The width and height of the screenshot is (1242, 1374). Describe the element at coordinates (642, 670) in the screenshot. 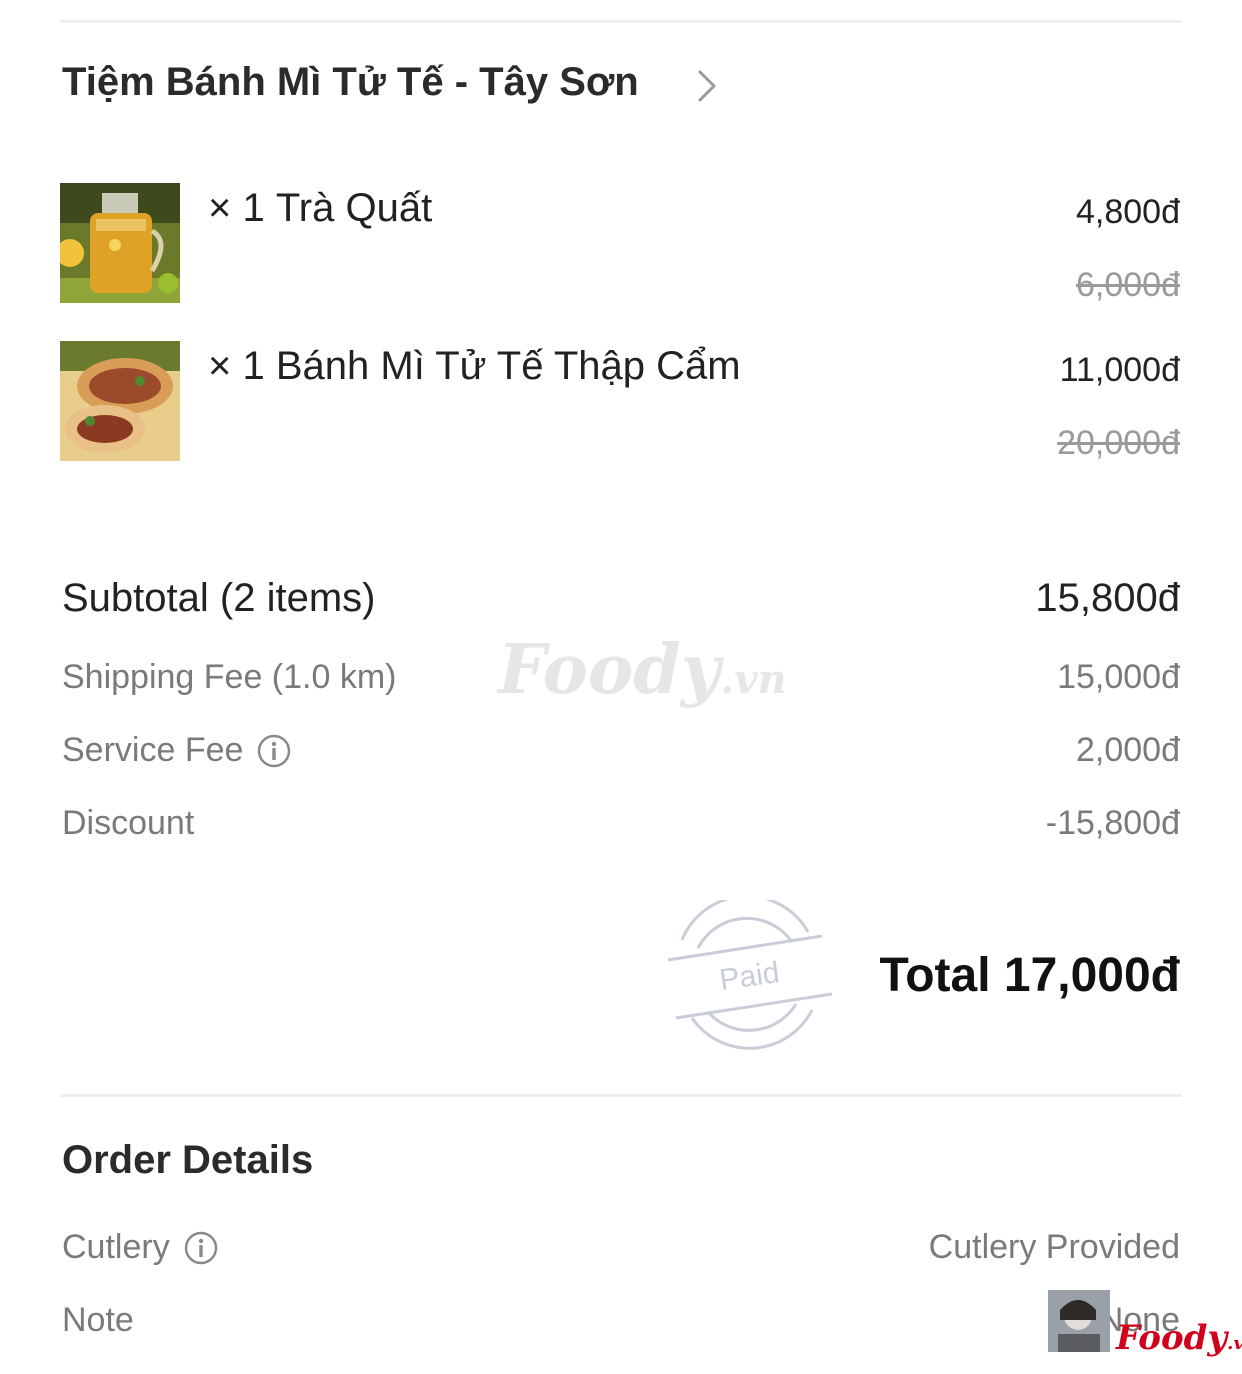

I see `foody-watermark: Foody.vn` at that location.